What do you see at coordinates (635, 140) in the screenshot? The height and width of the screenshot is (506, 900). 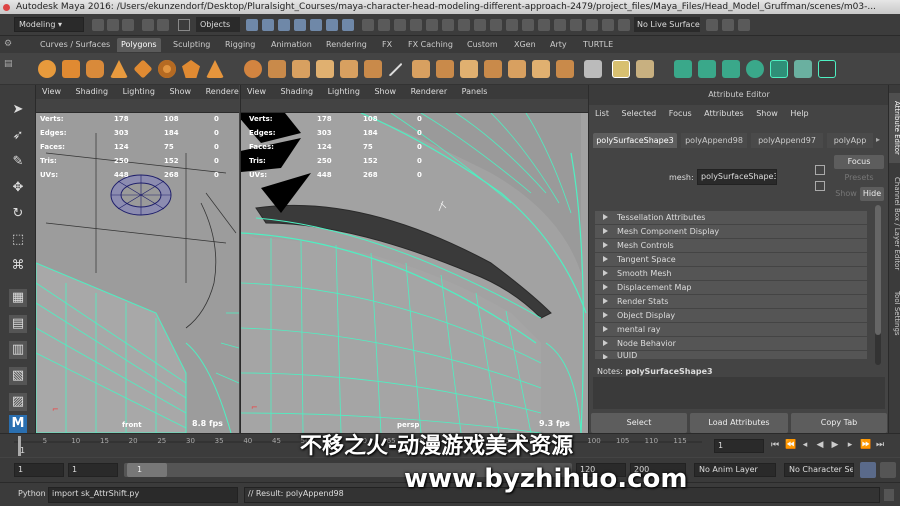 I see `ae-tab-polysurfaceshape3: polySurfaceShape3` at bounding box center [635, 140].